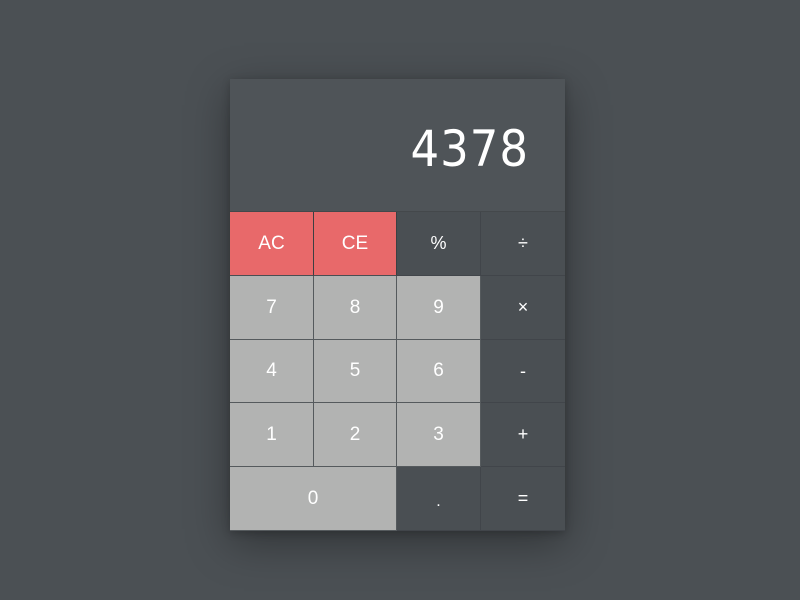 This screenshot has height=600, width=800. Describe the element at coordinates (523, 371) in the screenshot. I see `subtract-button: -` at that location.